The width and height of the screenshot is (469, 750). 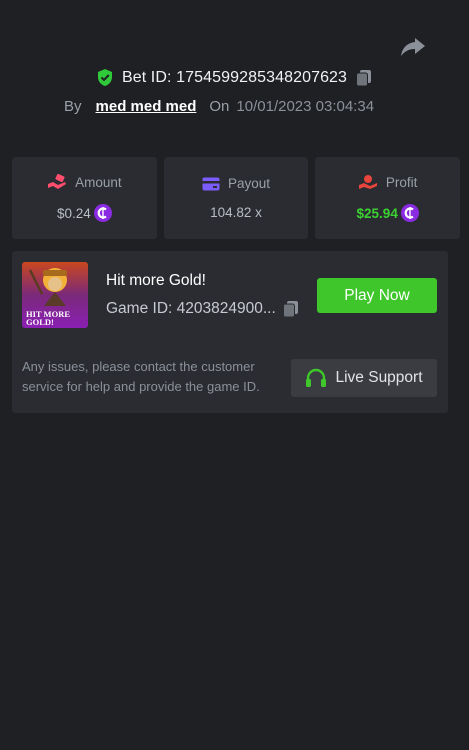 What do you see at coordinates (236, 212) in the screenshot?
I see `payout-value: 104.82 x` at bounding box center [236, 212].